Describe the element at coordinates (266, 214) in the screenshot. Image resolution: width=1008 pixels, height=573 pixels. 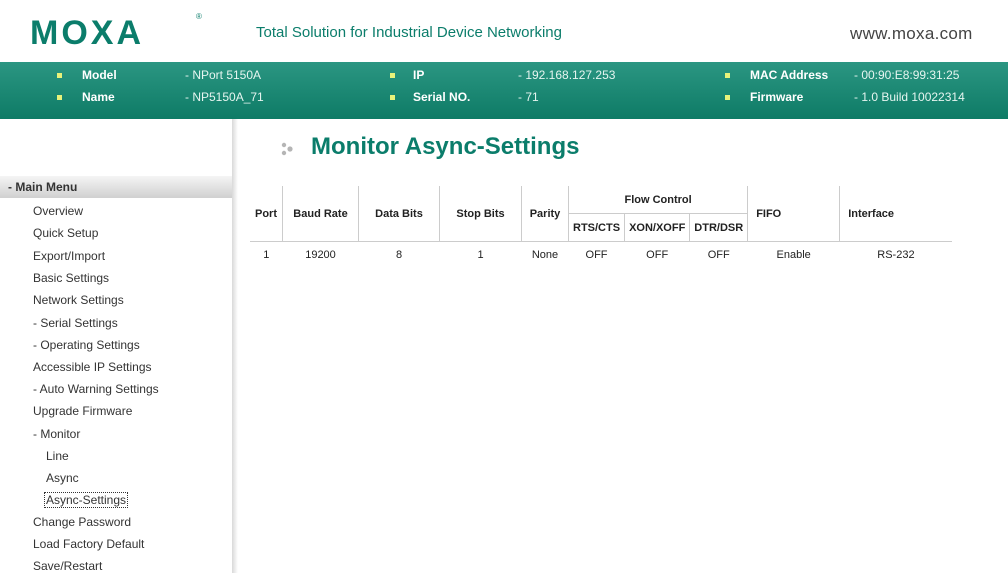
I see `col-port: Port` at that location.